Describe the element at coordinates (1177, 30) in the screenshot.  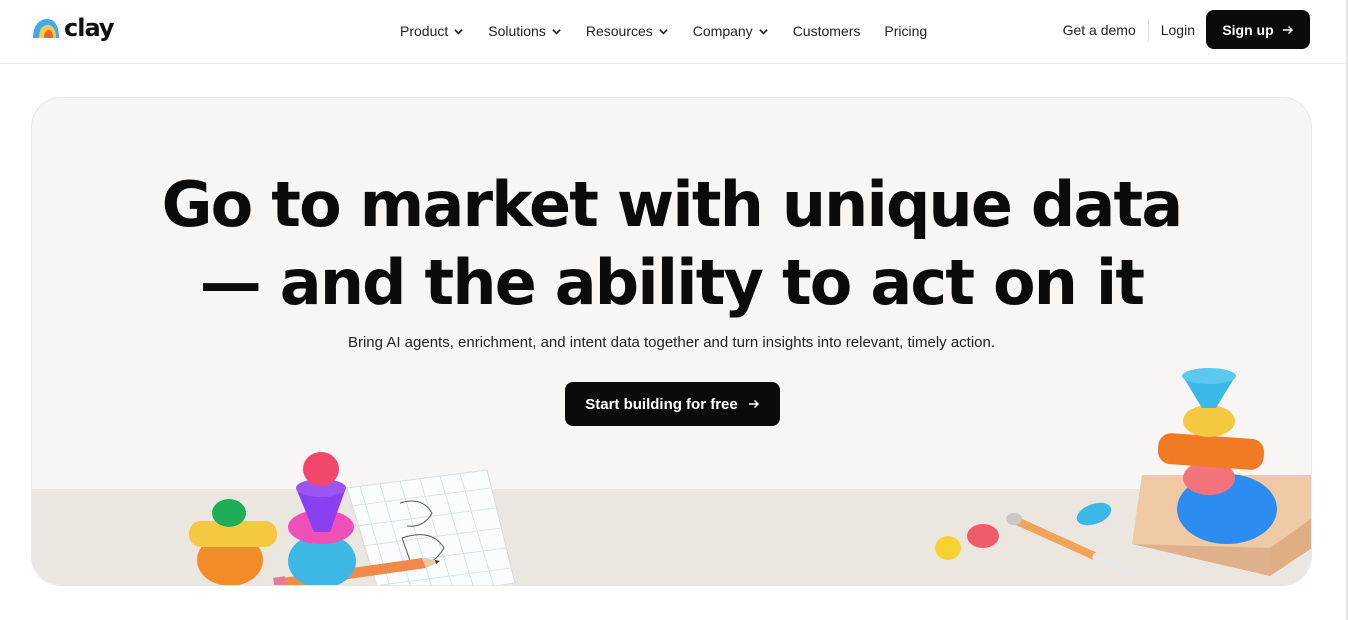
I see `login-link: Login` at that location.